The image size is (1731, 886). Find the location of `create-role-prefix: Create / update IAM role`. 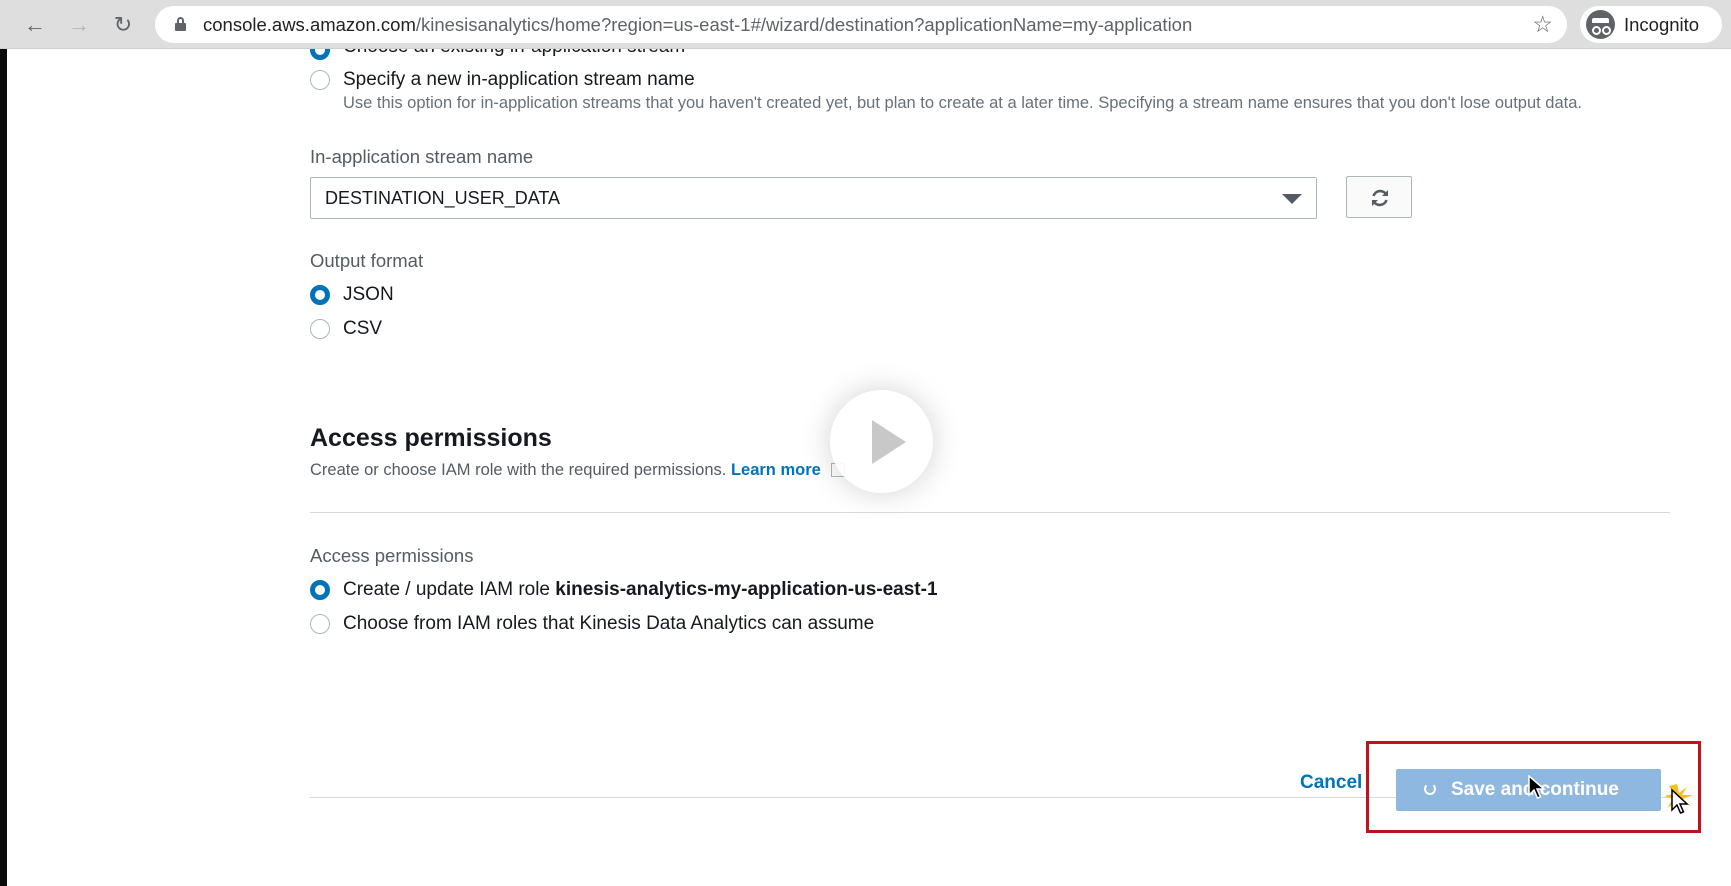

create-role-prefix: Create / update IAM role is located at coordinates (446, 589).